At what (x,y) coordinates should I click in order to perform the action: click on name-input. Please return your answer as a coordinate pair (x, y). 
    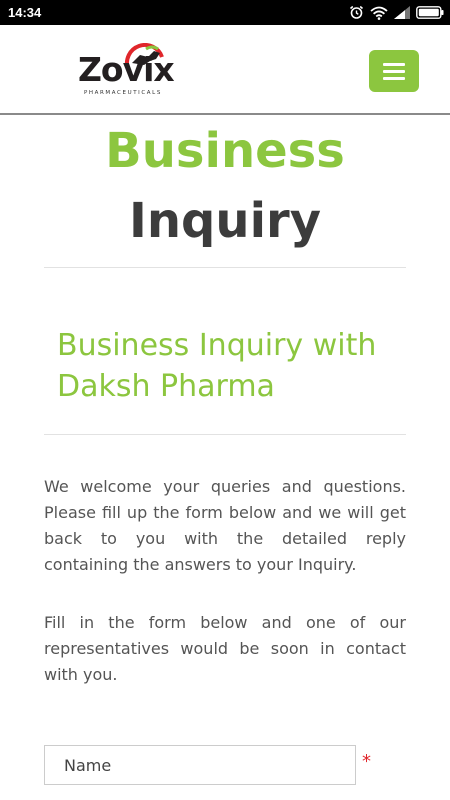
    Looking at the image, I should click on (200, 765).